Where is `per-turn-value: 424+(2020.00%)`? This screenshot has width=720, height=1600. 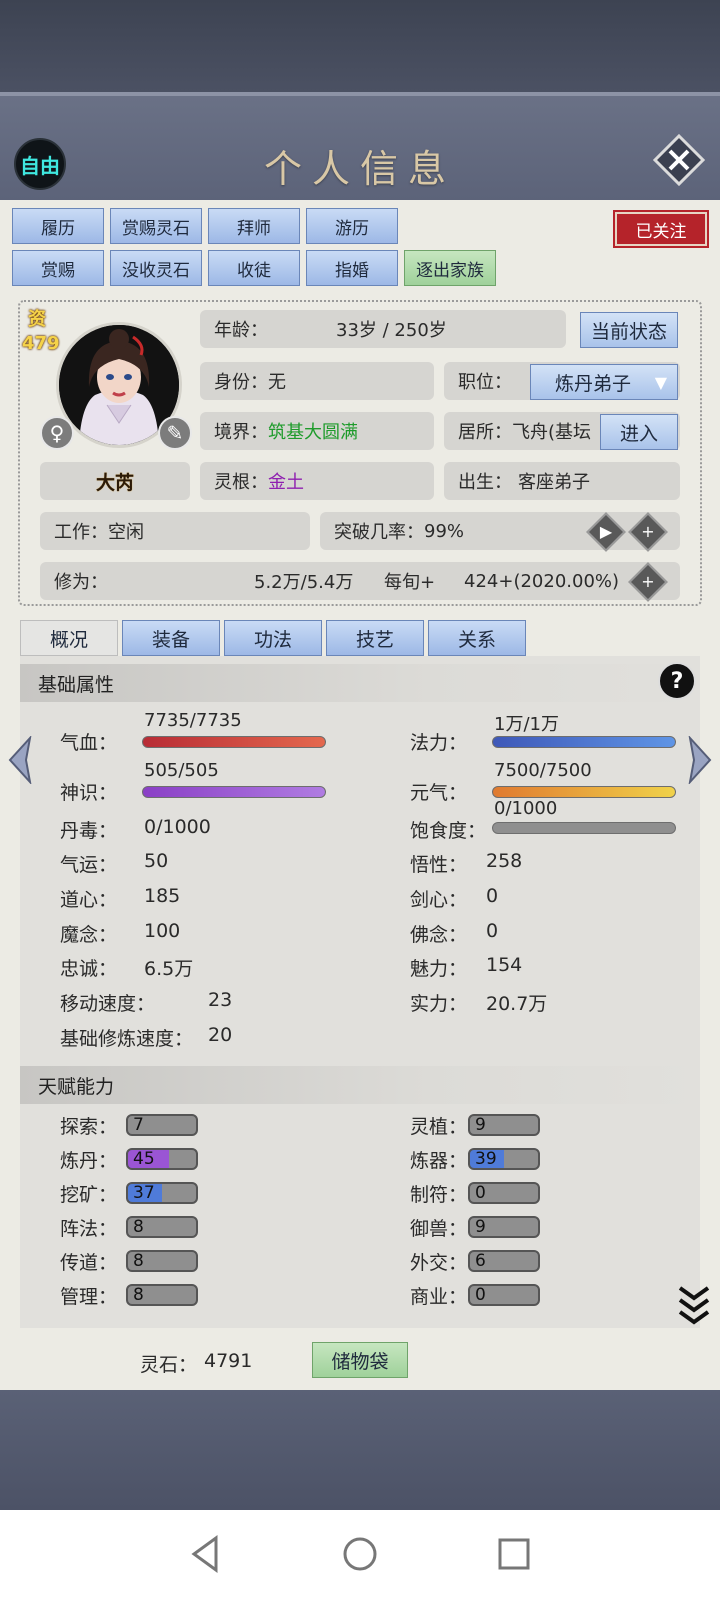
per-turn-value: 424+(2020.00%) is located at coordinates (542, 581).